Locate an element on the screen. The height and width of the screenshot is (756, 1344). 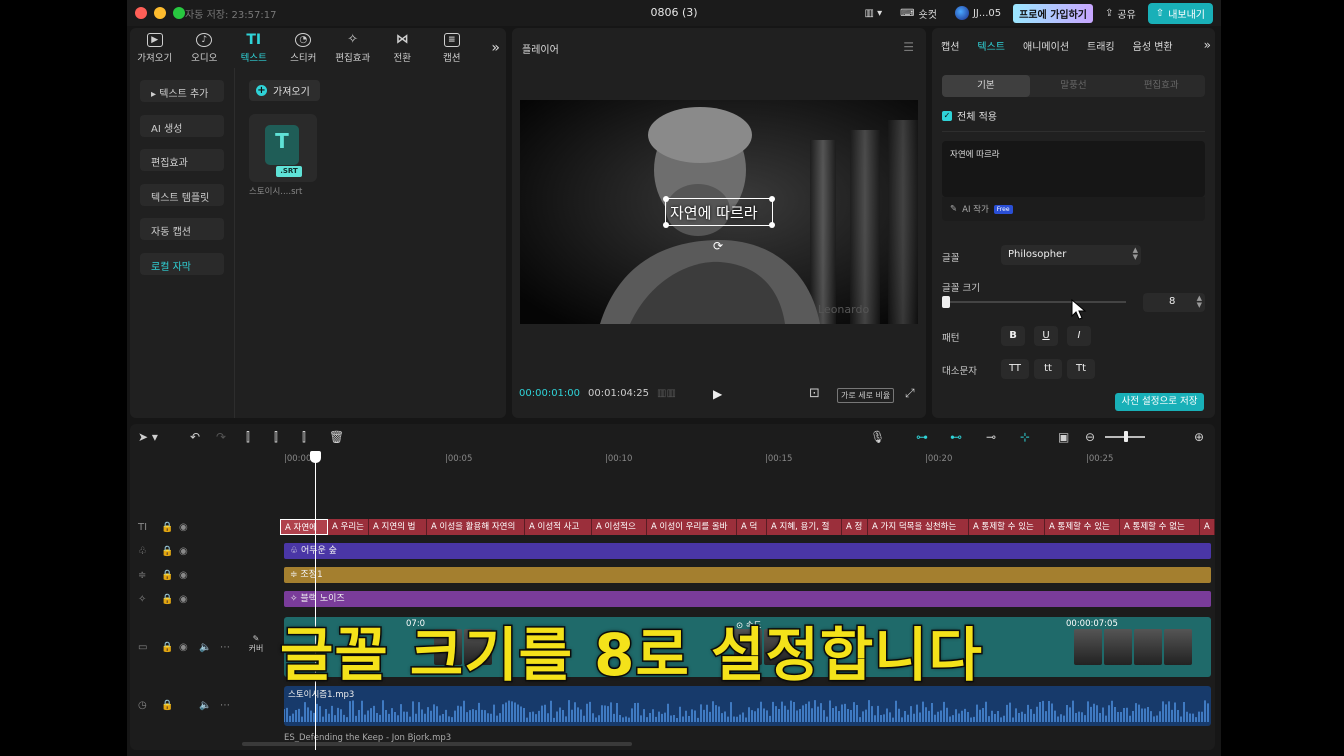
side-item-add-text: ▸ 텍스트 추가 is located at coordinates (182, 91).